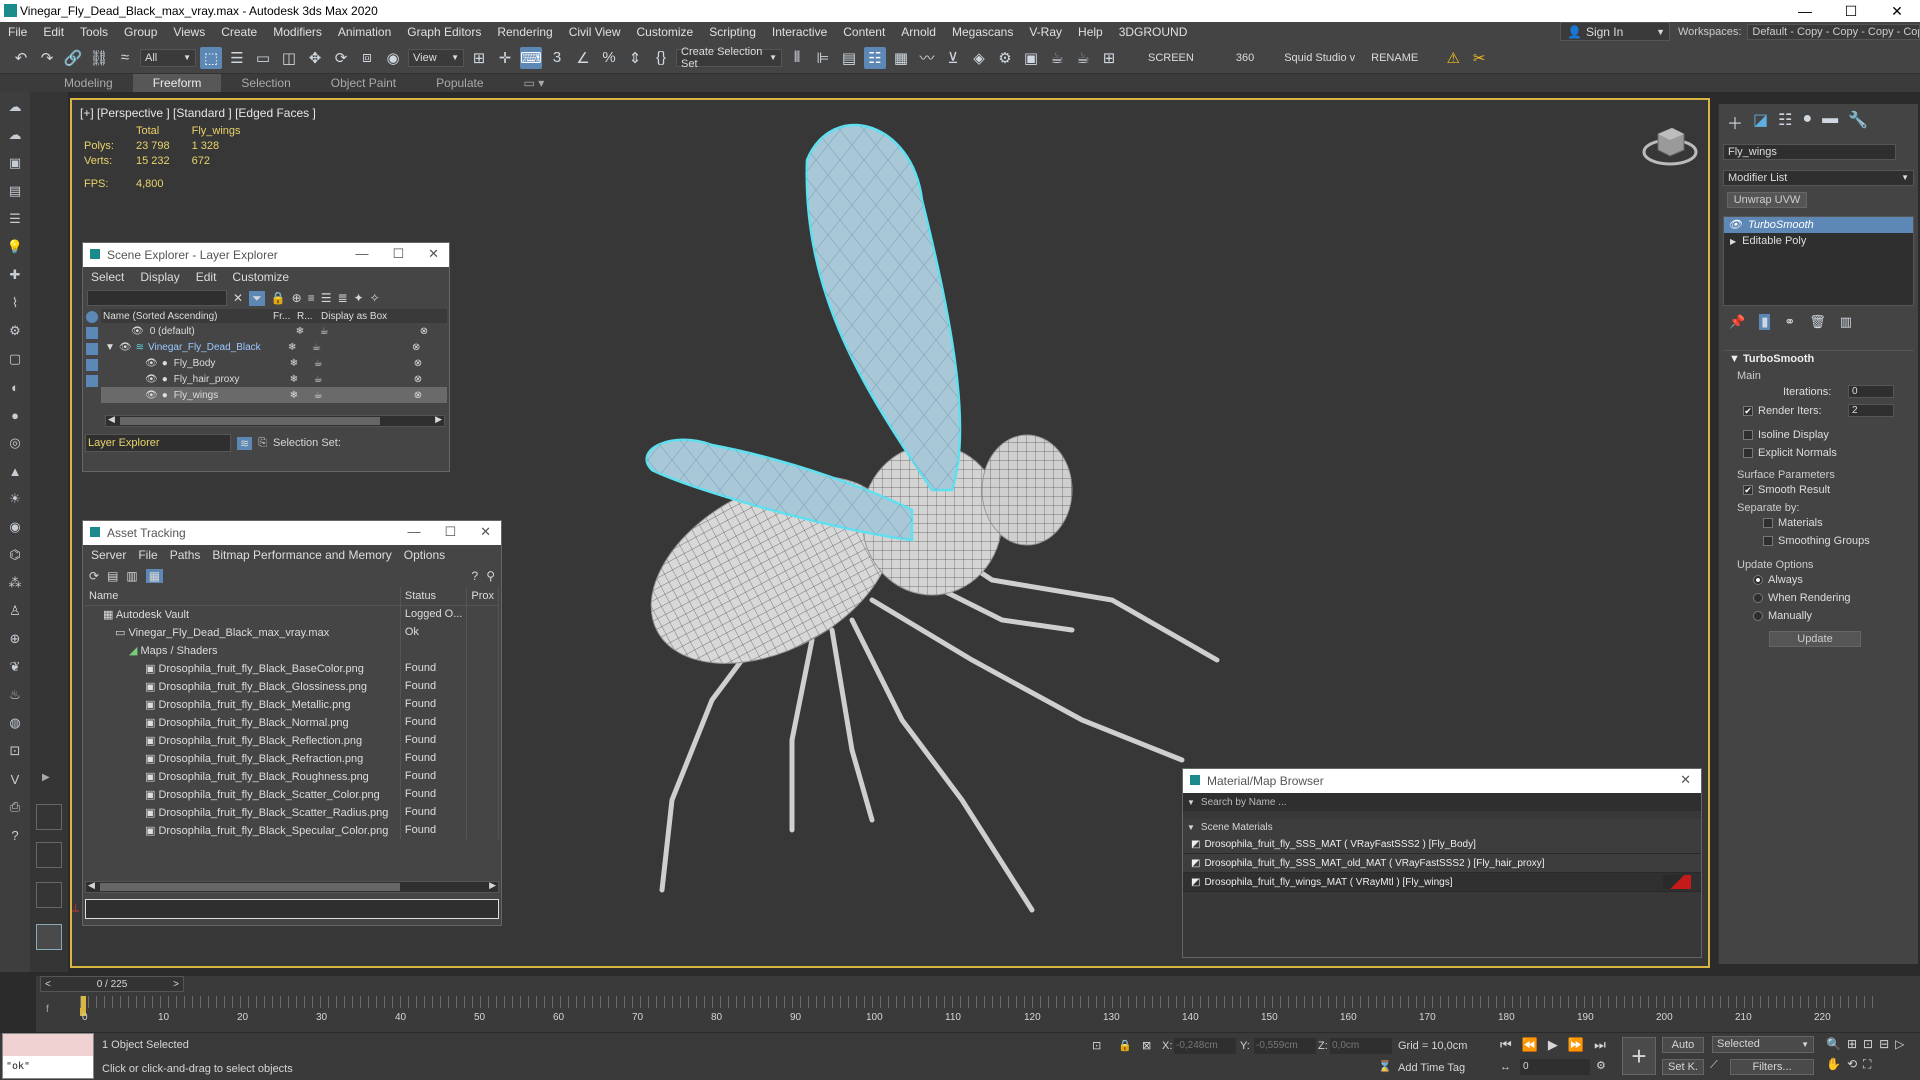 The height and width of the screenshot is (1080, 1920). I want to click on explorer-type-dropdown: Layer Explorer, so click(158, 443).